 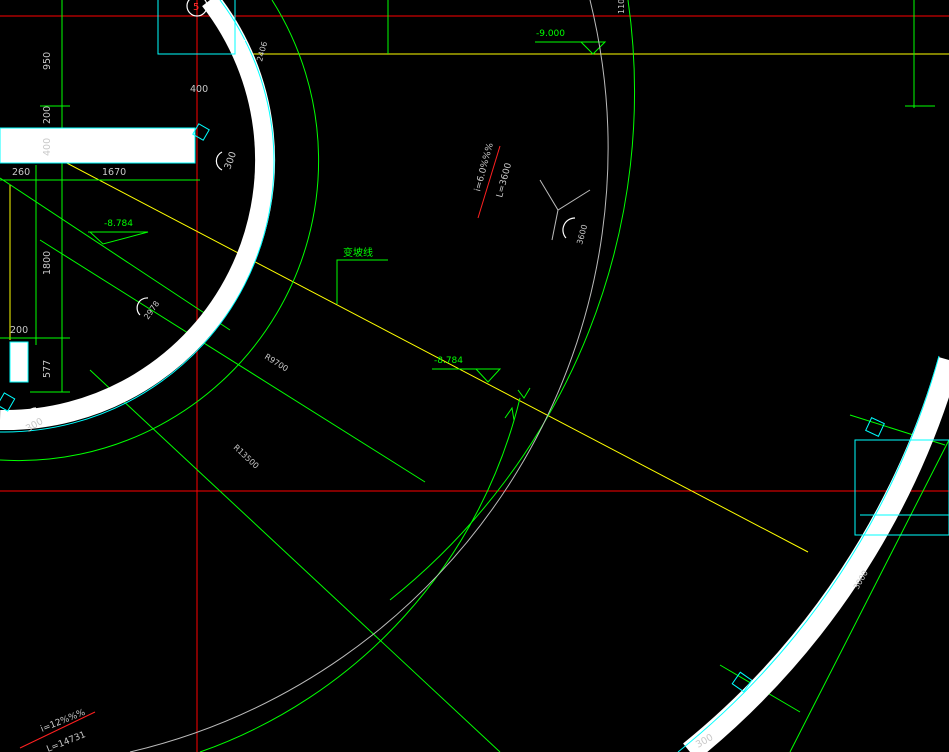 I want to click on wall-column-small, so click(x=19, y=362).